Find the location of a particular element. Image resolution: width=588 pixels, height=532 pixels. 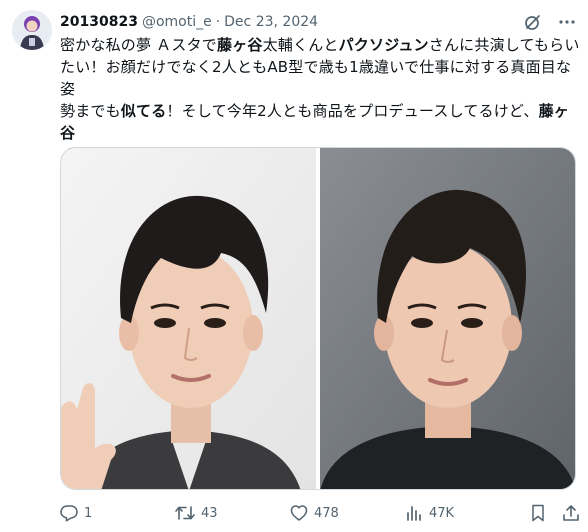

action-bar: 1 43 478 47K is located at coordinates (321, 513).